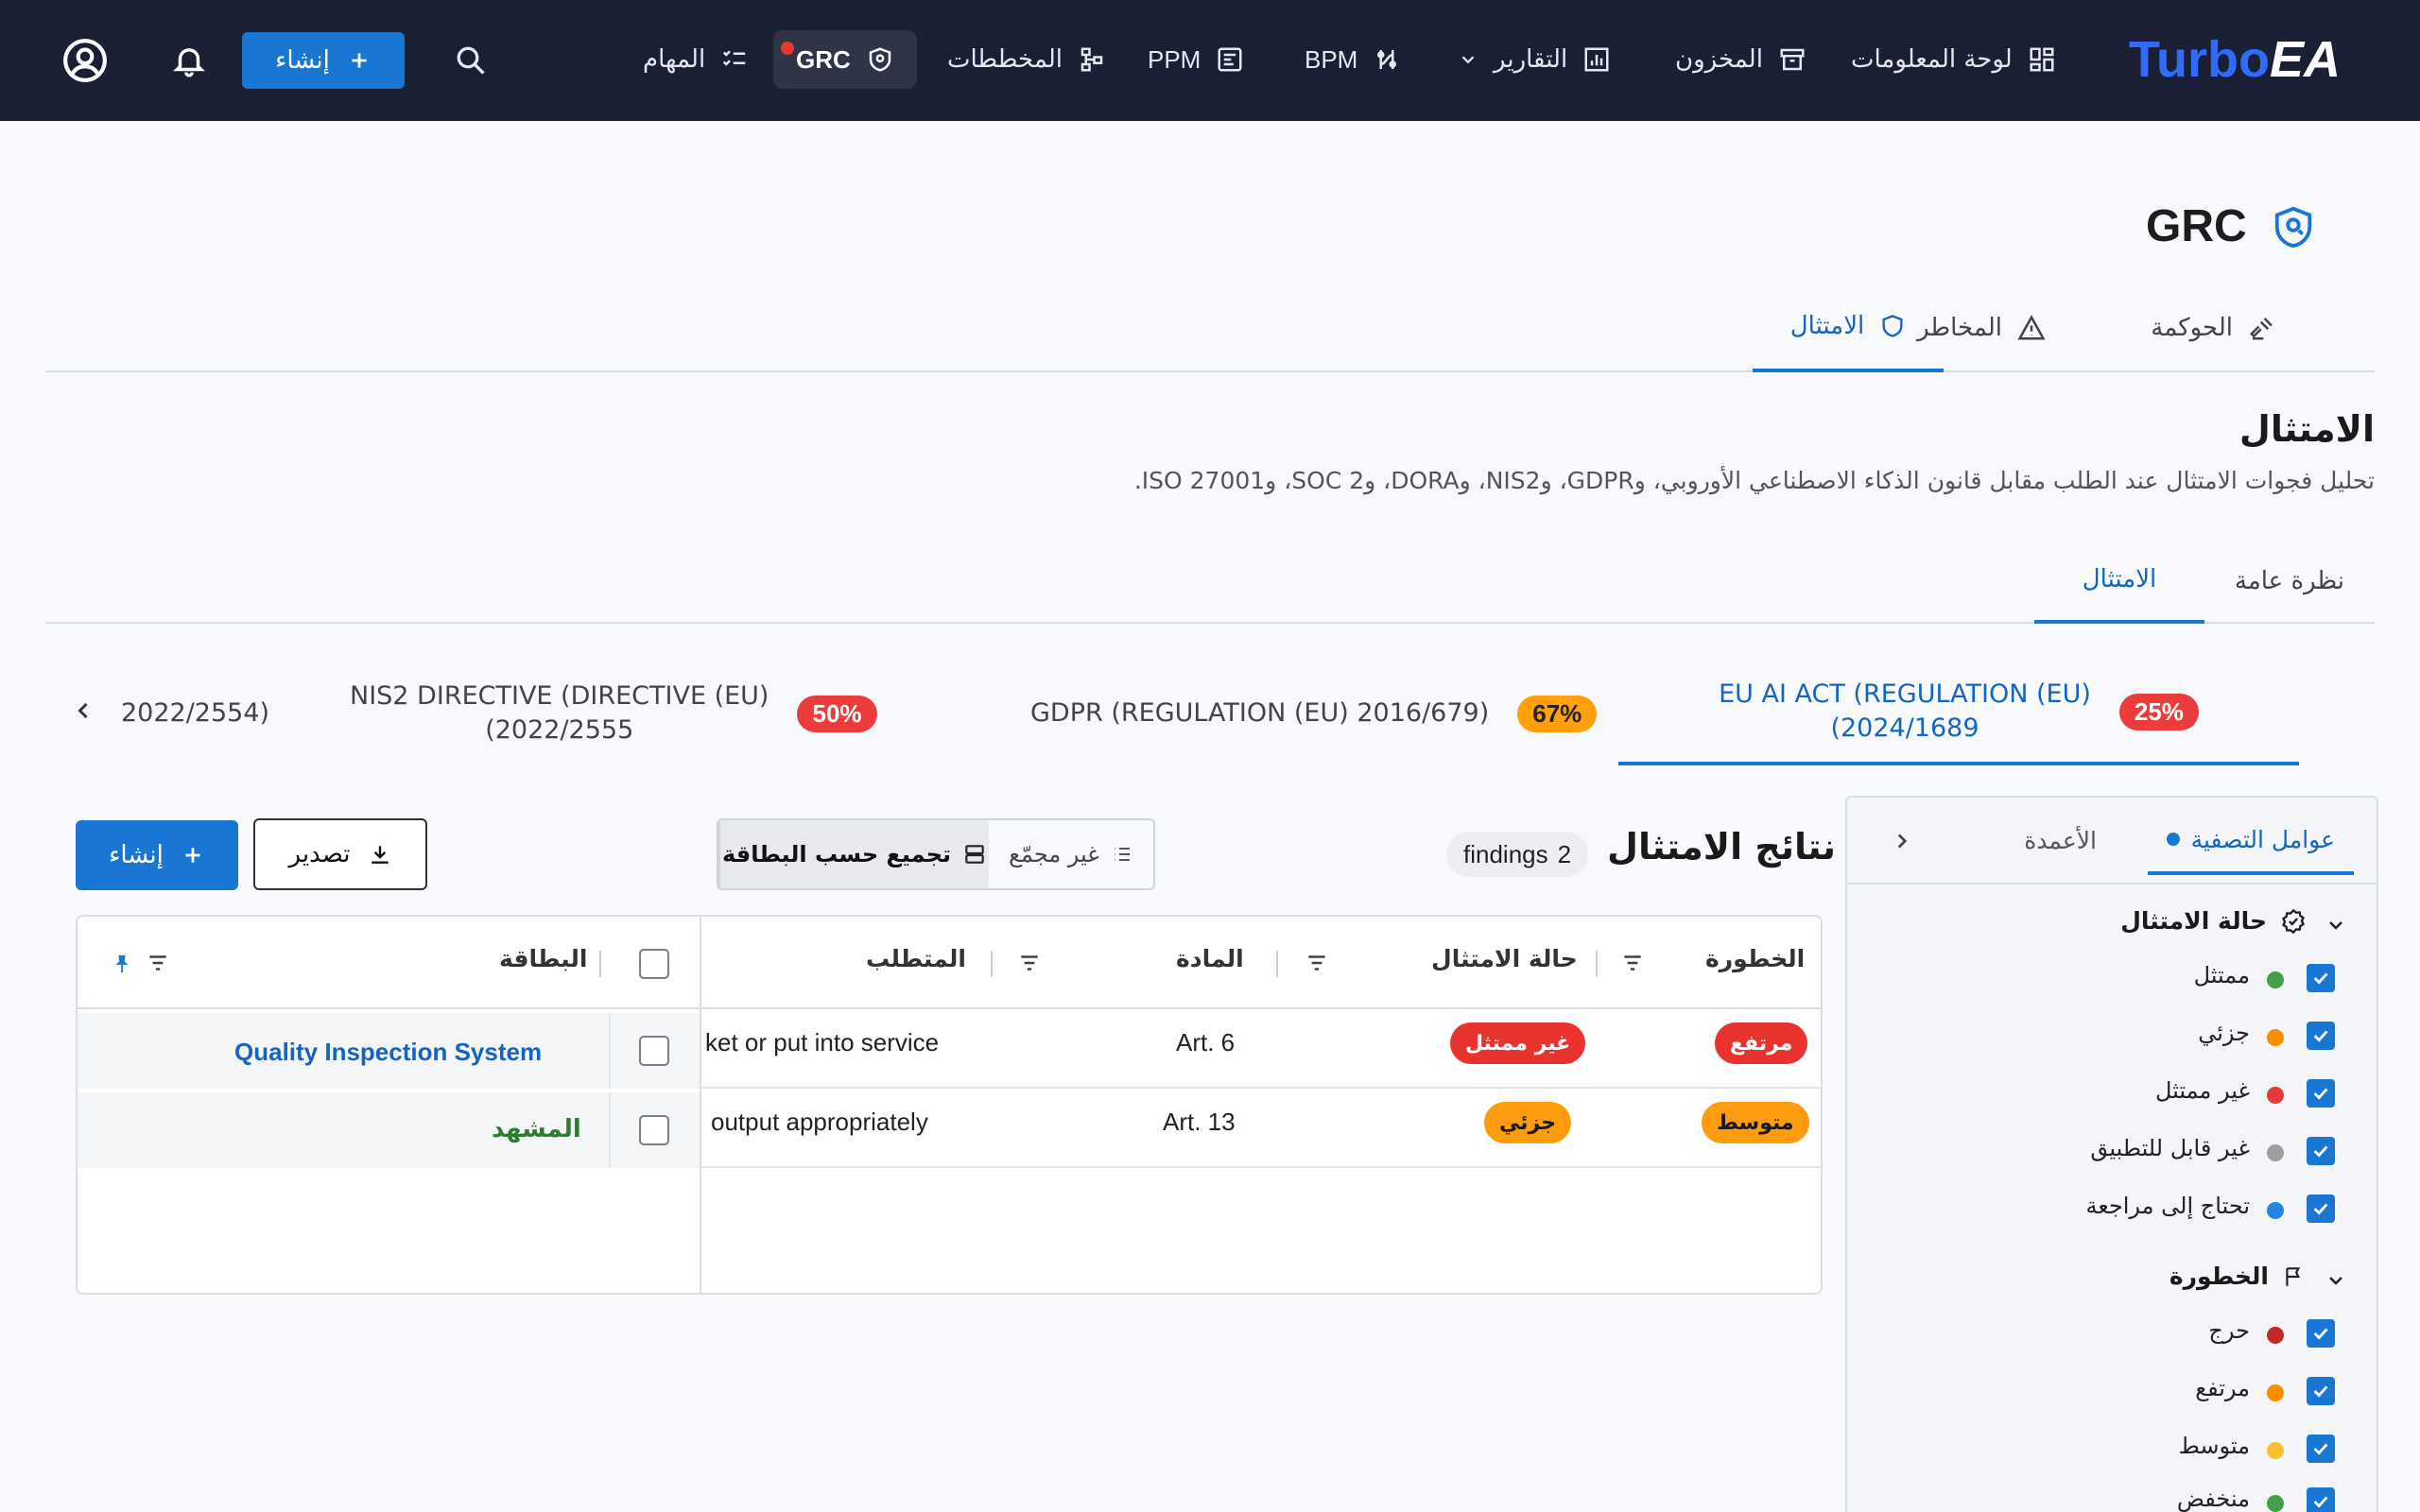 The image size is (2420, 1512). What do you see at coordinates (1740, 59) in the screenshot?
I see `nav-item-inventory: المخزون` at bounding box center [1740, 59].